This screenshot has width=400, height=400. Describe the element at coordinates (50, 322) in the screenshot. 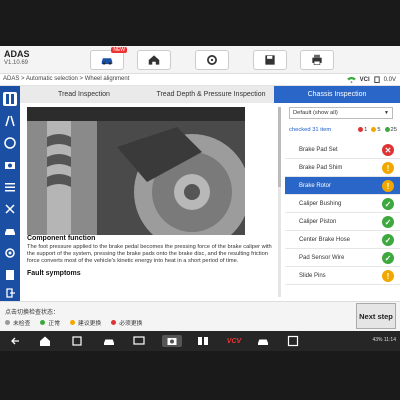

I see `legend-normal: 正常` at that location.